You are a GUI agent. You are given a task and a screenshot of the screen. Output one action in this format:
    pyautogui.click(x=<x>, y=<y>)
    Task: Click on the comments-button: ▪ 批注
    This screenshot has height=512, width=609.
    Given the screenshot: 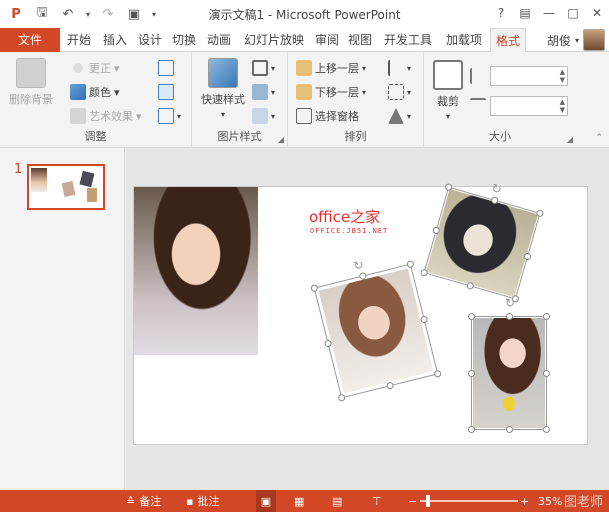 What is the action you would take?
    pyautogui.click(x=202, y=501)
    